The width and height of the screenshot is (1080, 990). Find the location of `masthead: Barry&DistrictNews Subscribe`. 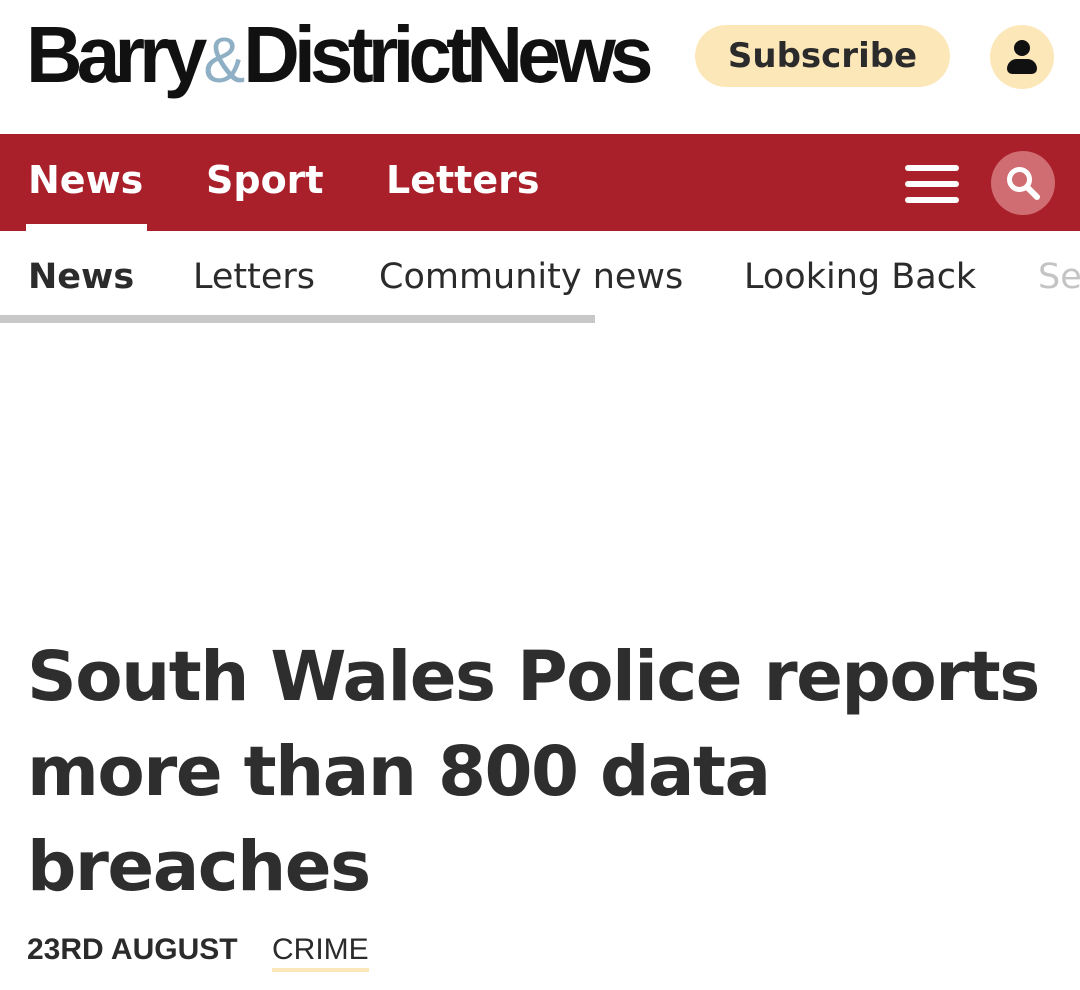

masthead: Barry&DistrictNews Subscribe is located at coordinates (540, 67).